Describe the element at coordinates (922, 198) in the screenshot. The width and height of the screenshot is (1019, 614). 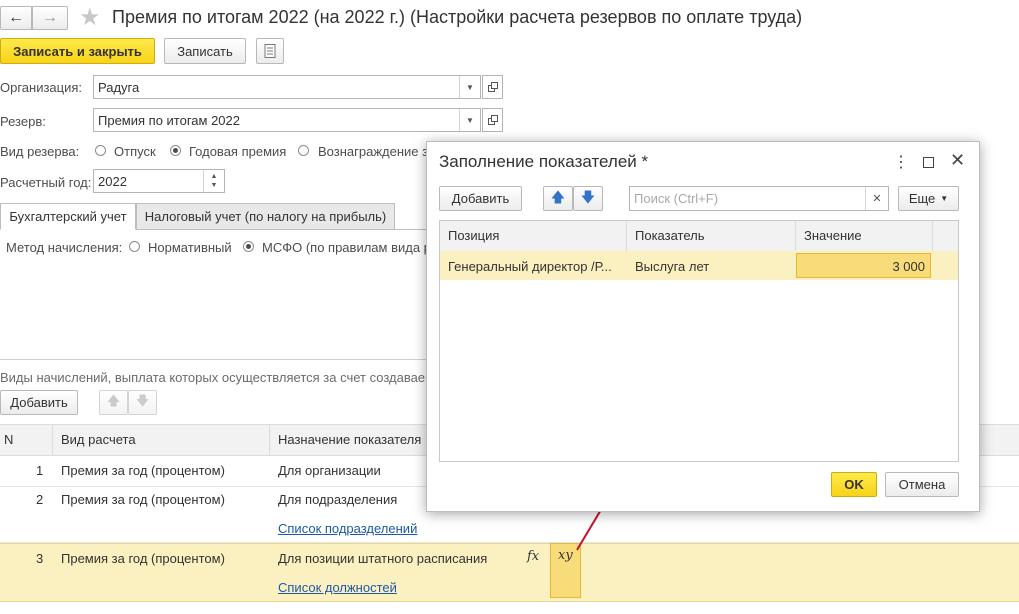
I see `more-label: Еще` at that location.